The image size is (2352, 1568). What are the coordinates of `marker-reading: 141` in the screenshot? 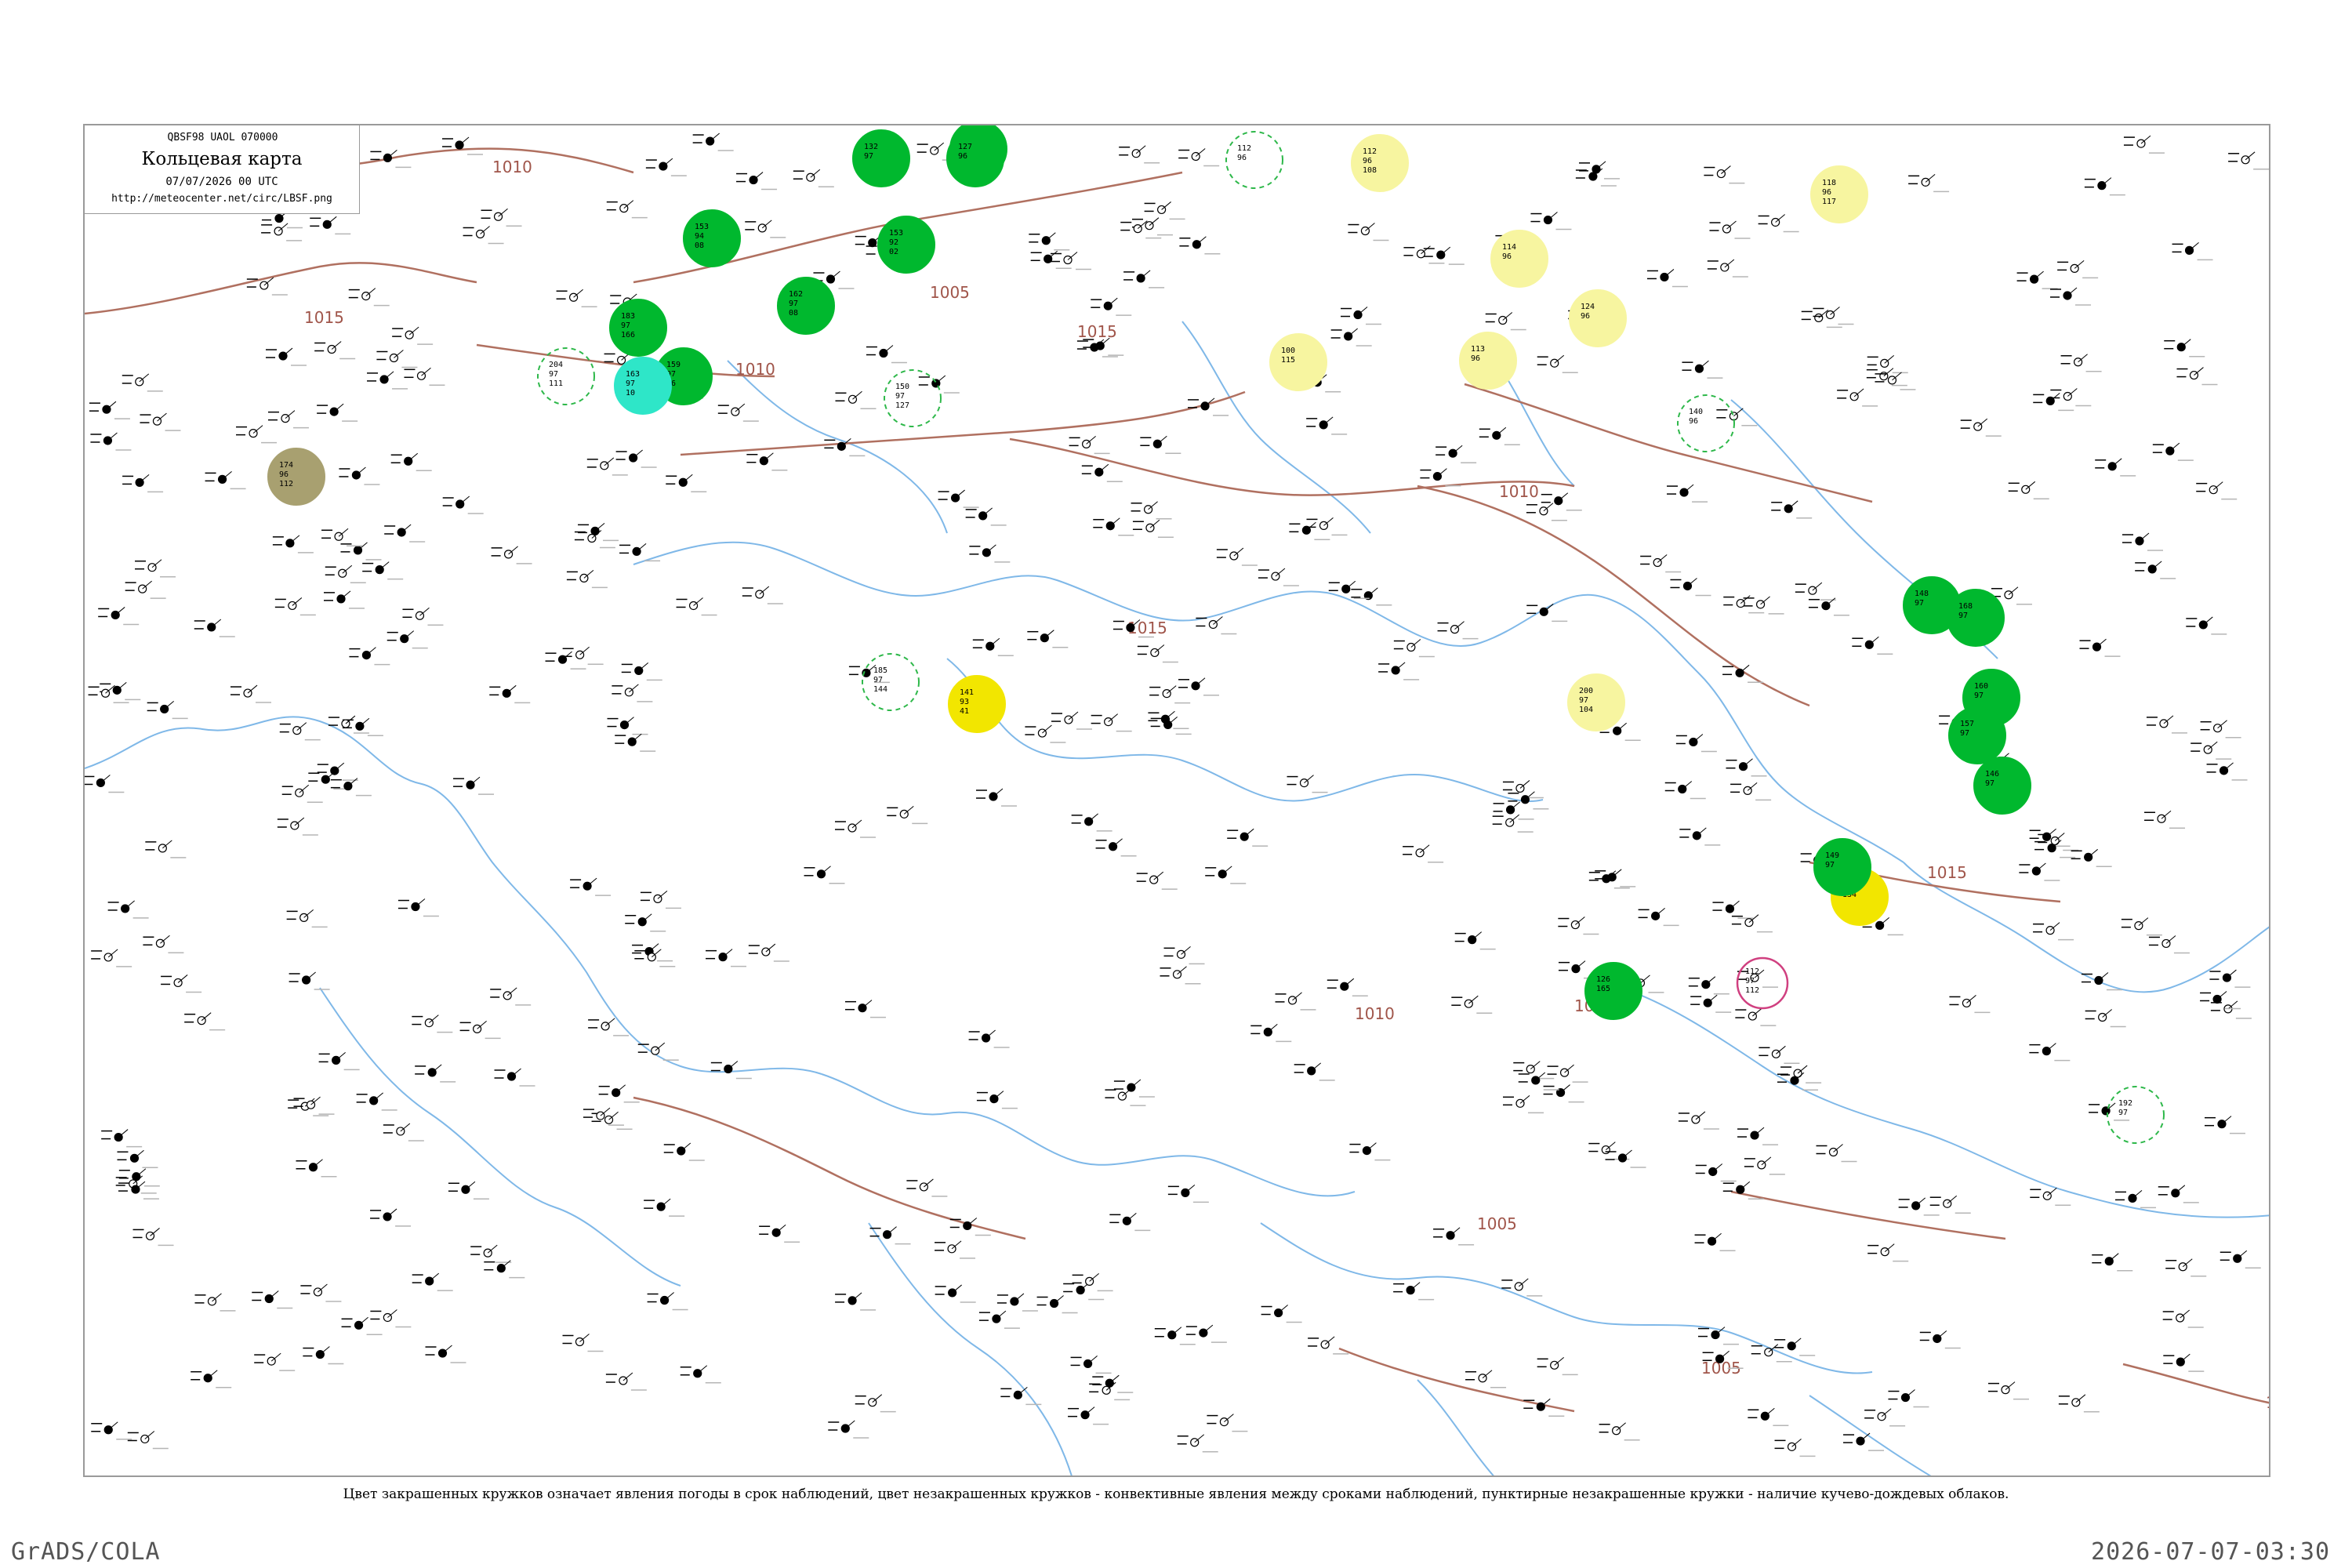 It's located at (967, 692).